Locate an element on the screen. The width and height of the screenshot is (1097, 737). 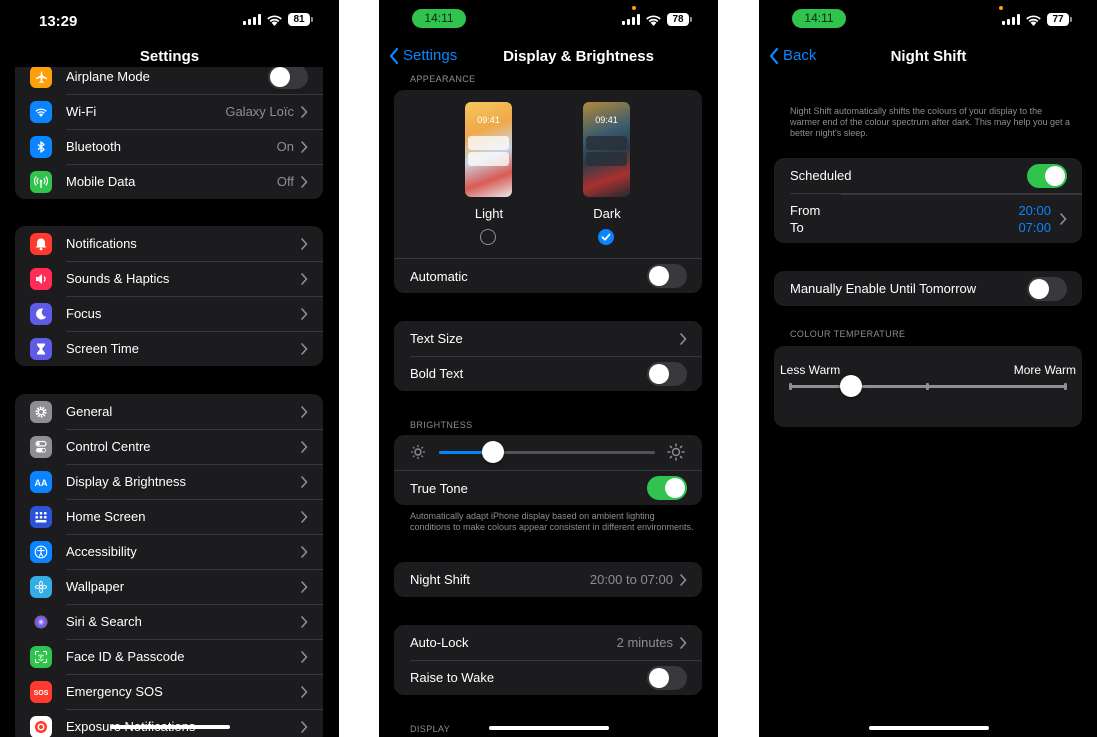
from-label: From is located at coordinates (805, 210).